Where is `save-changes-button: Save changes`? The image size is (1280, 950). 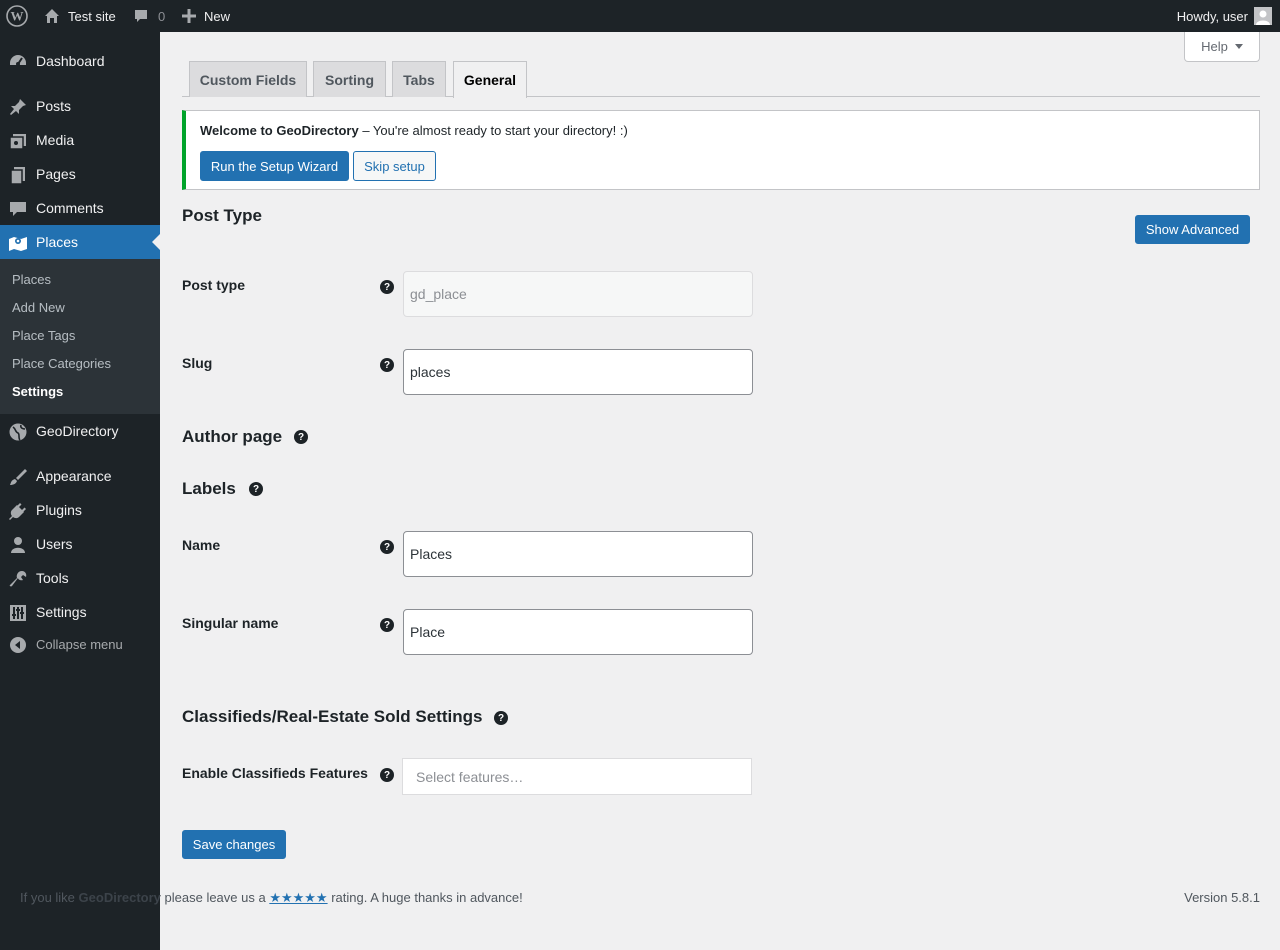 save-changes-button: Save changes is located at coordinates (234, 844).